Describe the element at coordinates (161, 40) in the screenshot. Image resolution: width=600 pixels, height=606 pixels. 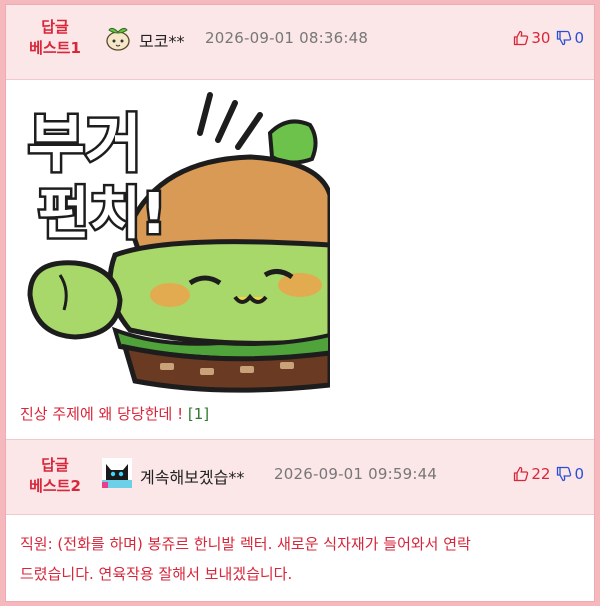
I see `nickname: 모코**` at that location.